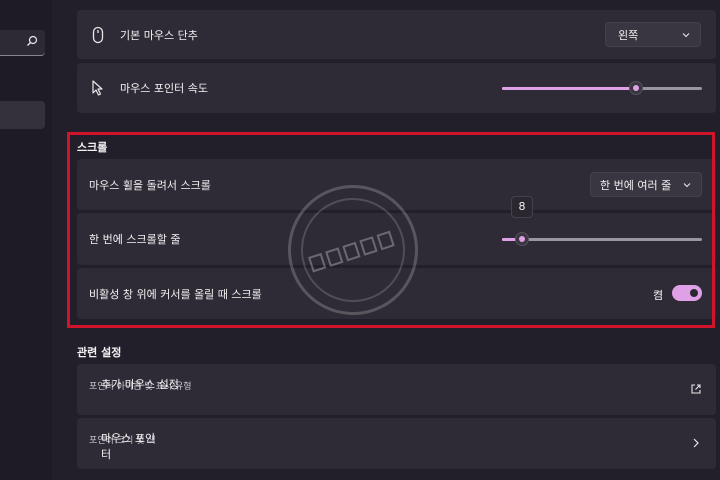  What do you see at coordinates (159, 35) in the screenshot?
I see `primary-button-label: 기본 마우스 단추` at bounding box center [159, 35].